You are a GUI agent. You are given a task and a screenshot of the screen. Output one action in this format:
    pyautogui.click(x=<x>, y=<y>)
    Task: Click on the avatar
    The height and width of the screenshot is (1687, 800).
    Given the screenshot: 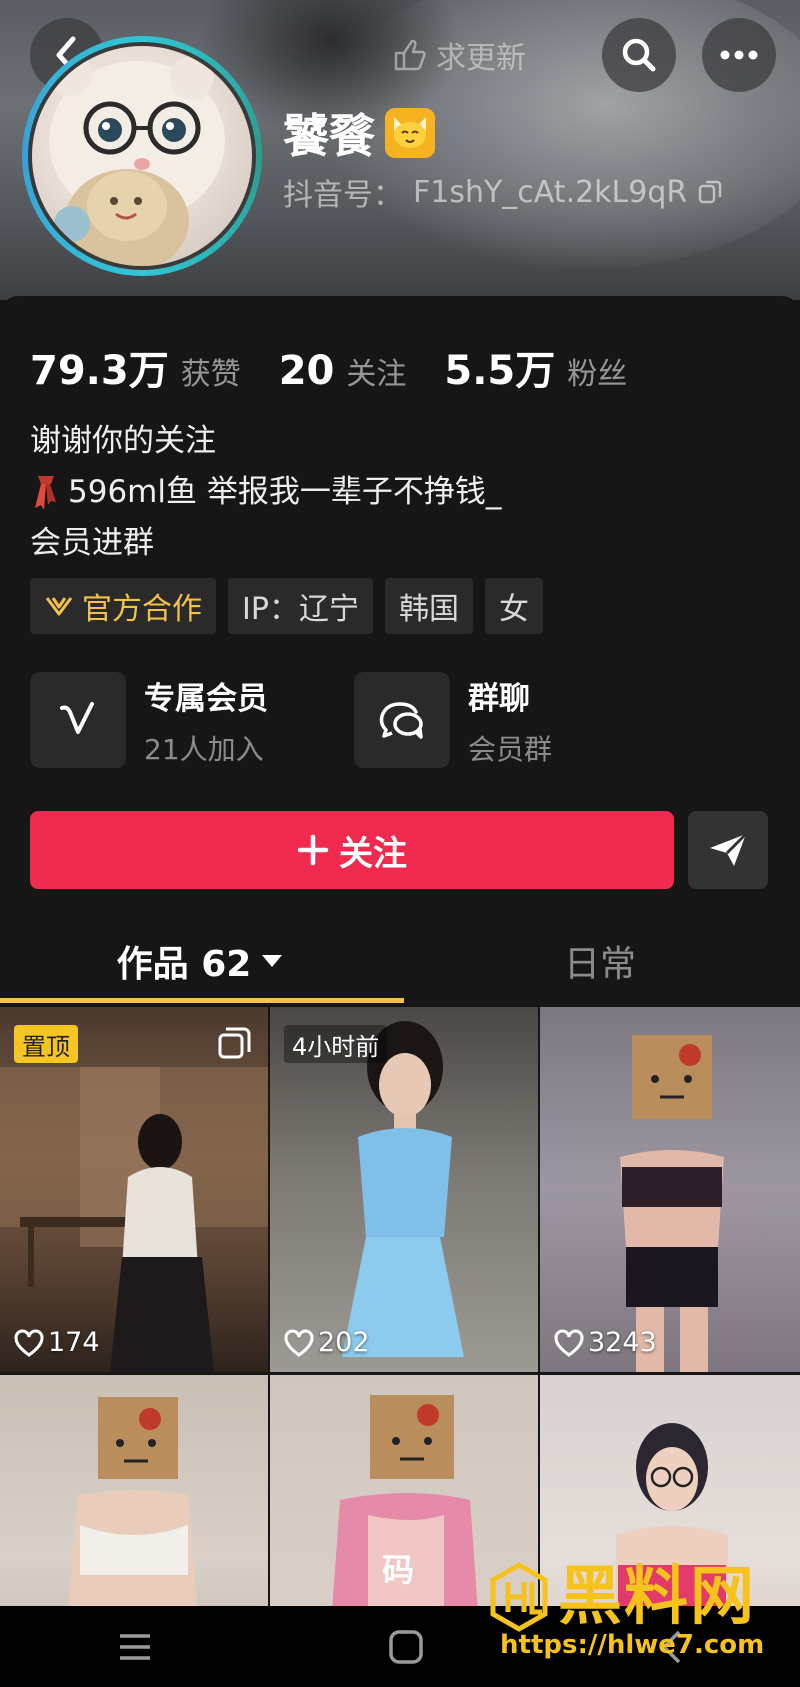 What is the action you would take?
    pyautogui.click(x=142, y=156)
    